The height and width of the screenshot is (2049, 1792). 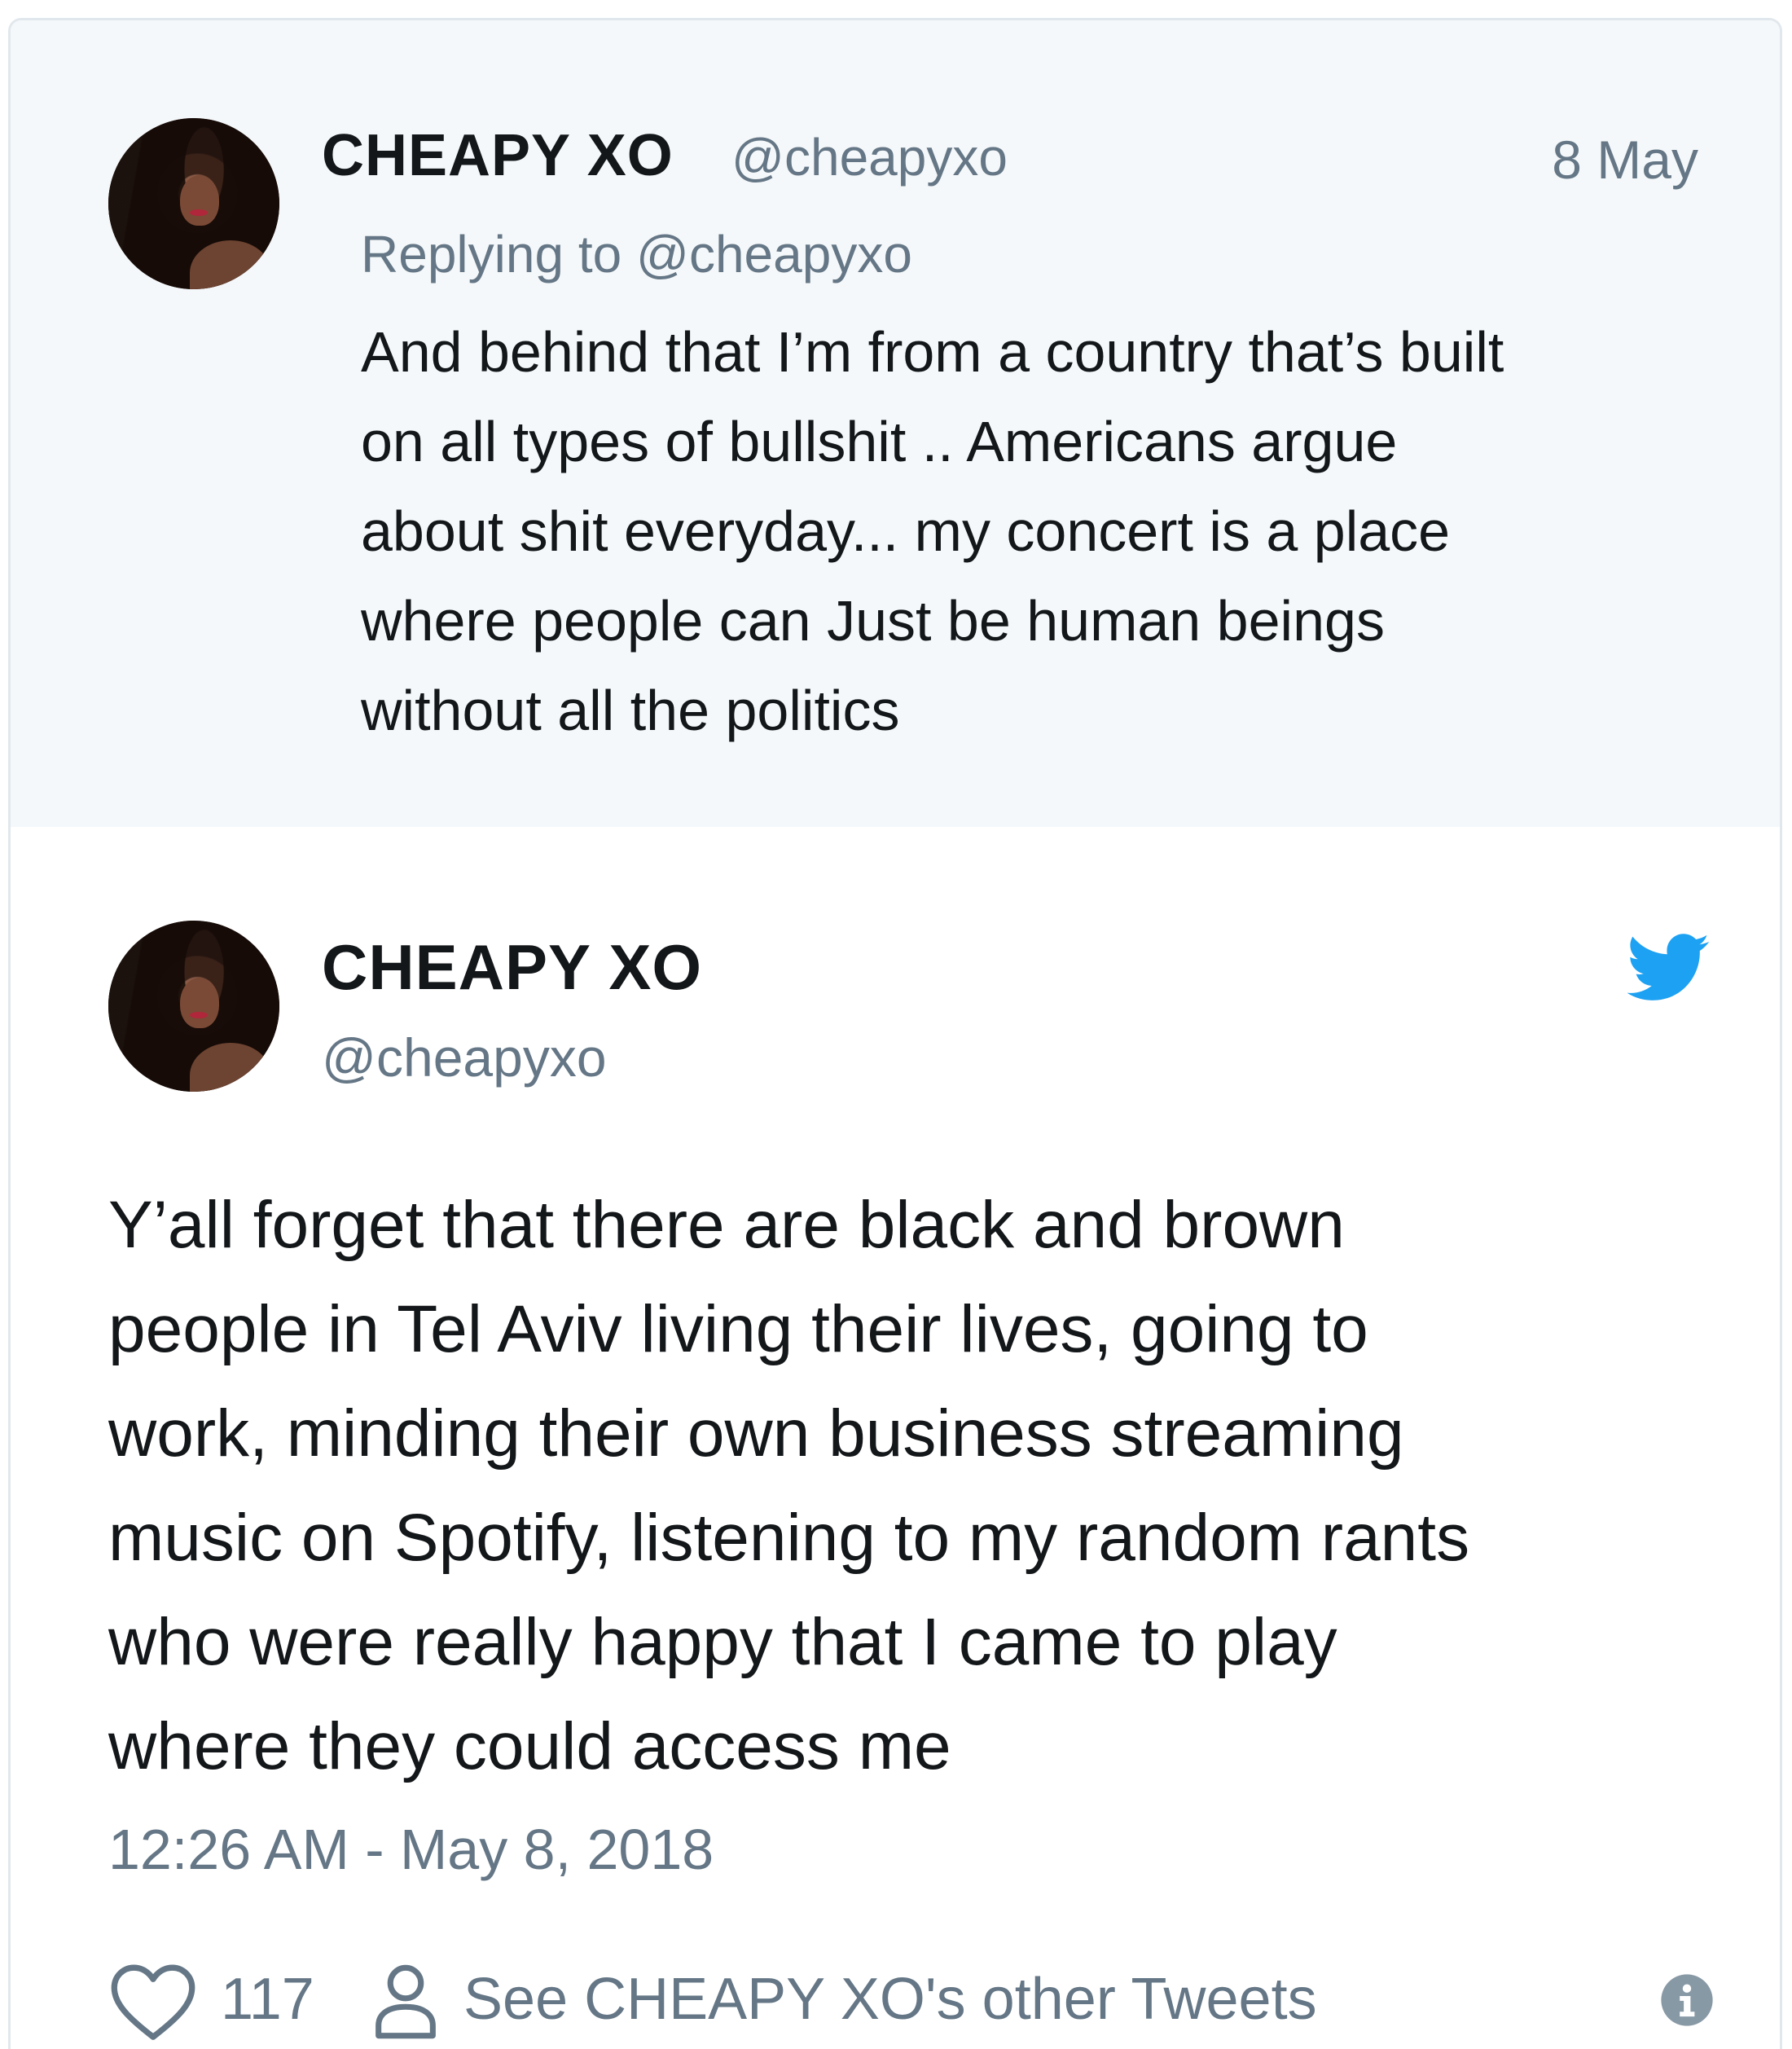 What do you see at coordinates (890, 2000) in the screenshot?
I see `see-other-tweets-link: See CHEAPY XO's other Tweets` at bounding box center [890, 2000].